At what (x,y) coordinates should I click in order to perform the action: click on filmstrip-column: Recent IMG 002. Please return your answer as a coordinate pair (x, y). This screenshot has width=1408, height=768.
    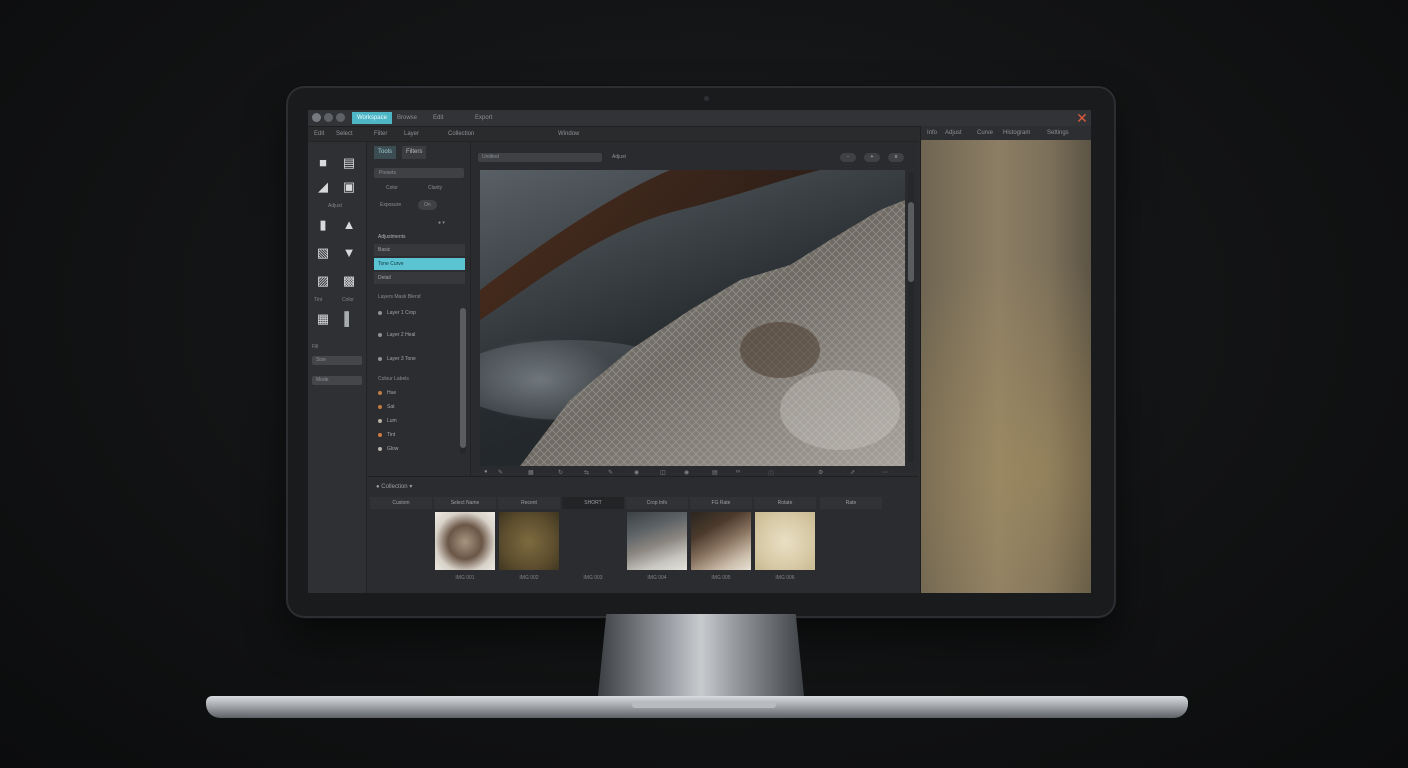
    Looking at the image, I should click on (529, 545).